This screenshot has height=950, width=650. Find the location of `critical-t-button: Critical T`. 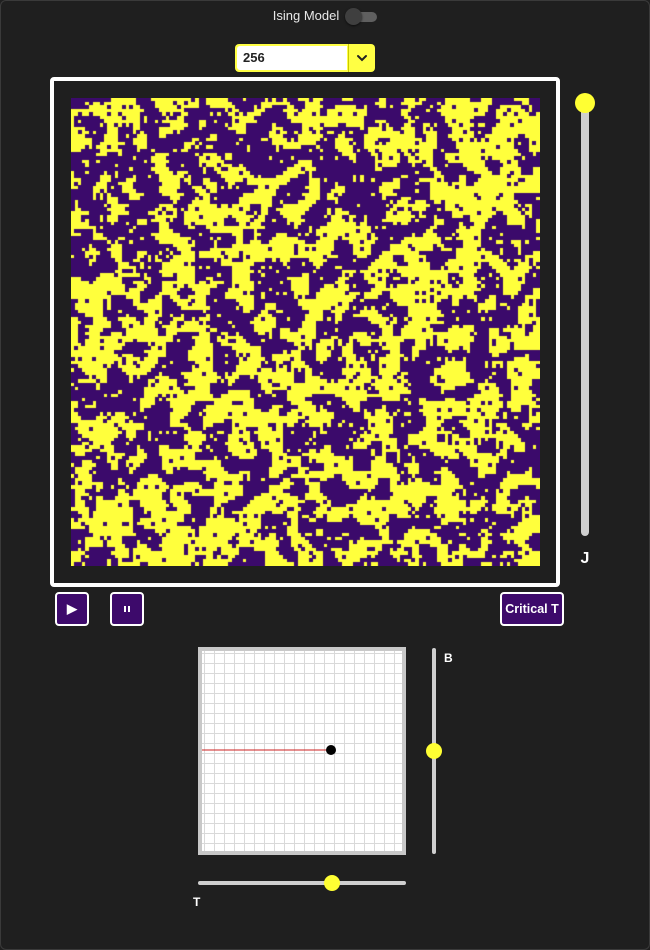

critical-t-button: Critical T is located at coordinates (532, 609).